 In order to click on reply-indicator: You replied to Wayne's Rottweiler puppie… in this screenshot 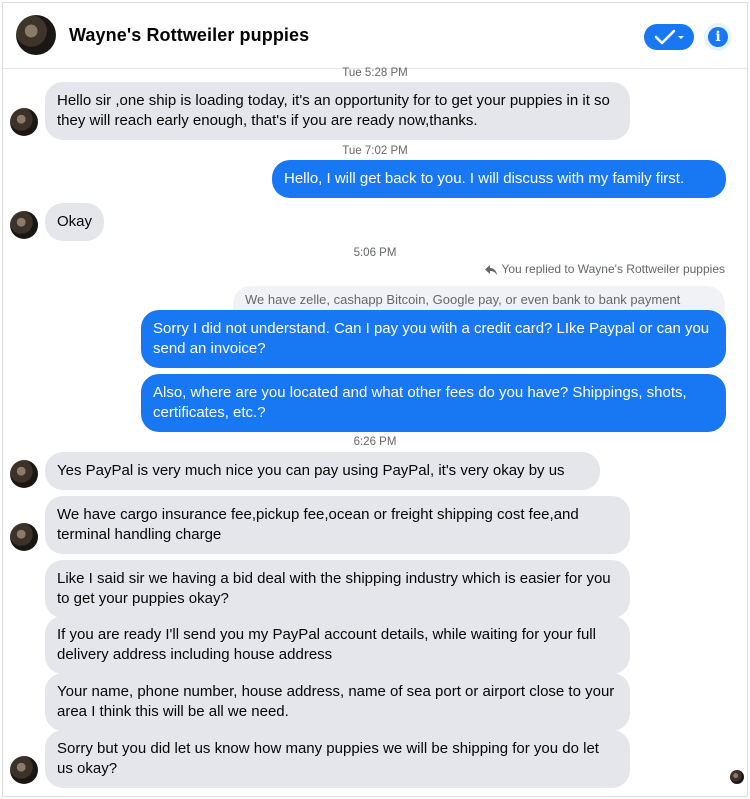, I will do `click(605, 269)`.